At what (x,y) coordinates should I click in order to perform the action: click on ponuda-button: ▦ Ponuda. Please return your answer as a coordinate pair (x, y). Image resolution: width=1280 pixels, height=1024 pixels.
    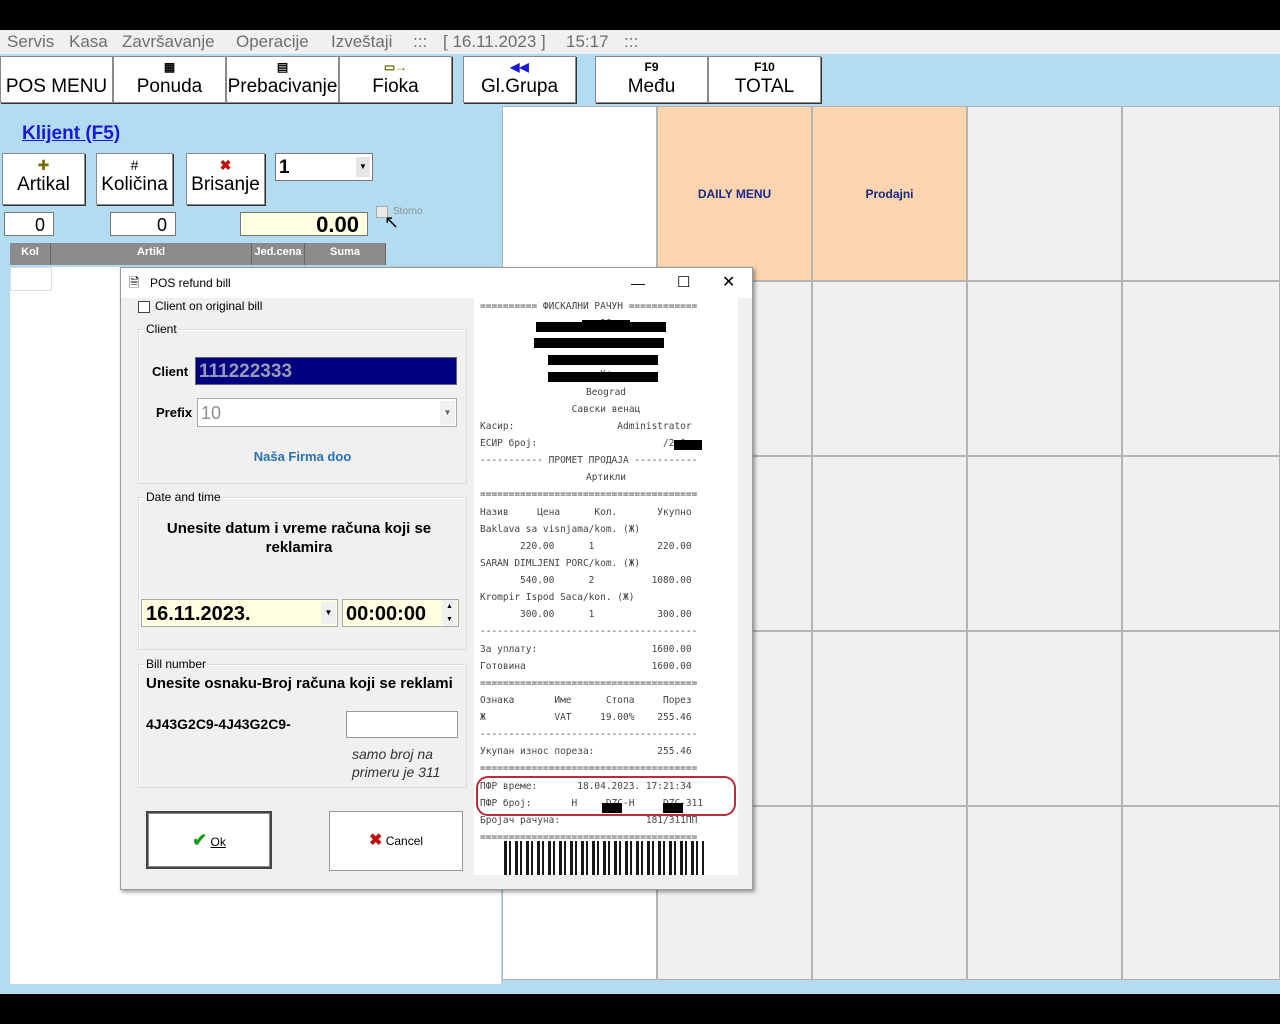
    Looking at the image, I should click on (169, 79).